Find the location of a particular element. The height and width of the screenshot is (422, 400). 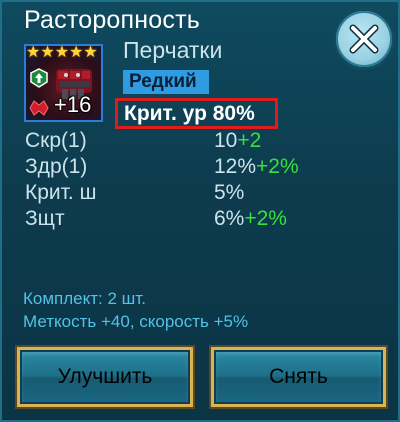

stat-name: Зщт is located at coordinates (45, 218).